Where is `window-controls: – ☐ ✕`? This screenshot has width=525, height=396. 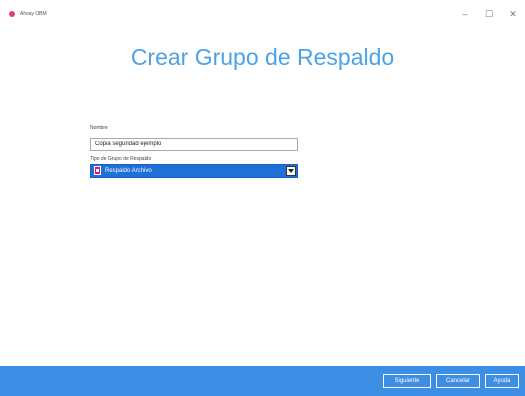 window-controls: – ☐ ✕ is located at coordinates (489, 14).